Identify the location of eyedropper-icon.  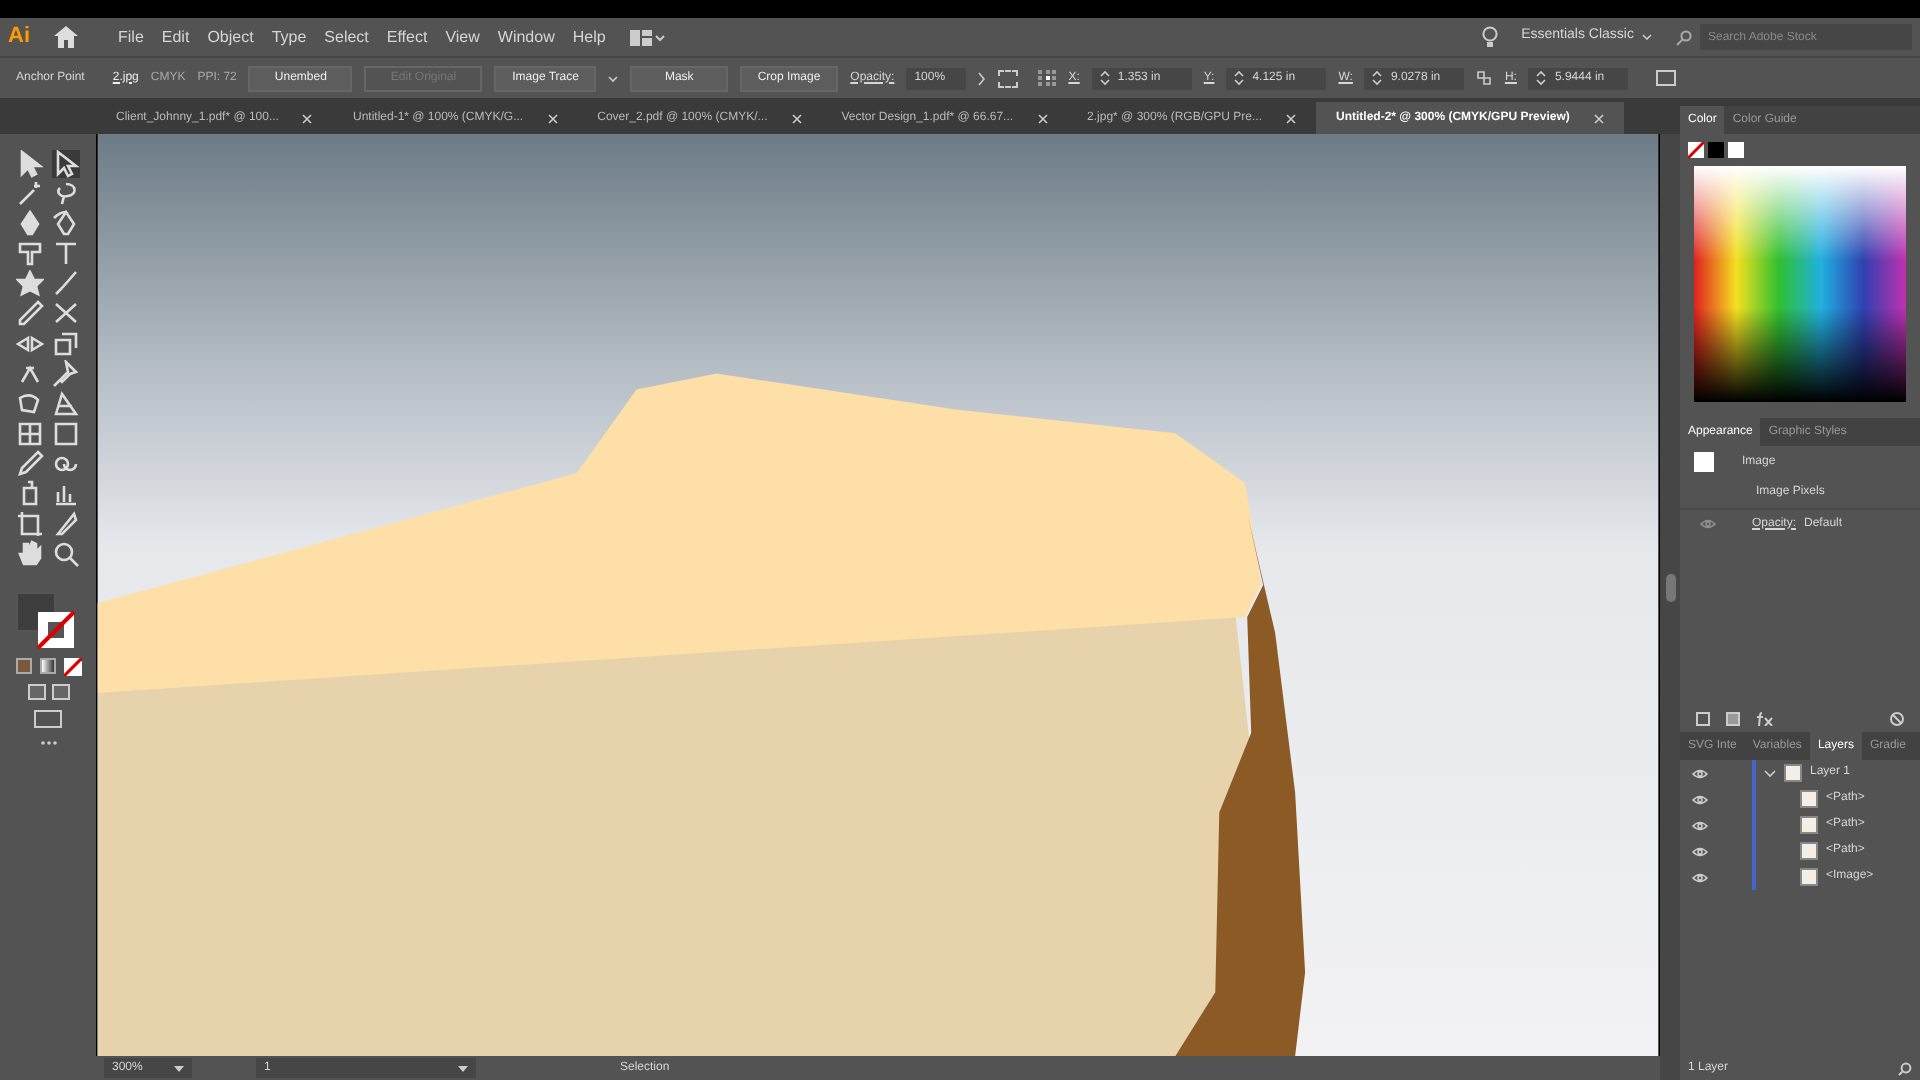
(30, 464).